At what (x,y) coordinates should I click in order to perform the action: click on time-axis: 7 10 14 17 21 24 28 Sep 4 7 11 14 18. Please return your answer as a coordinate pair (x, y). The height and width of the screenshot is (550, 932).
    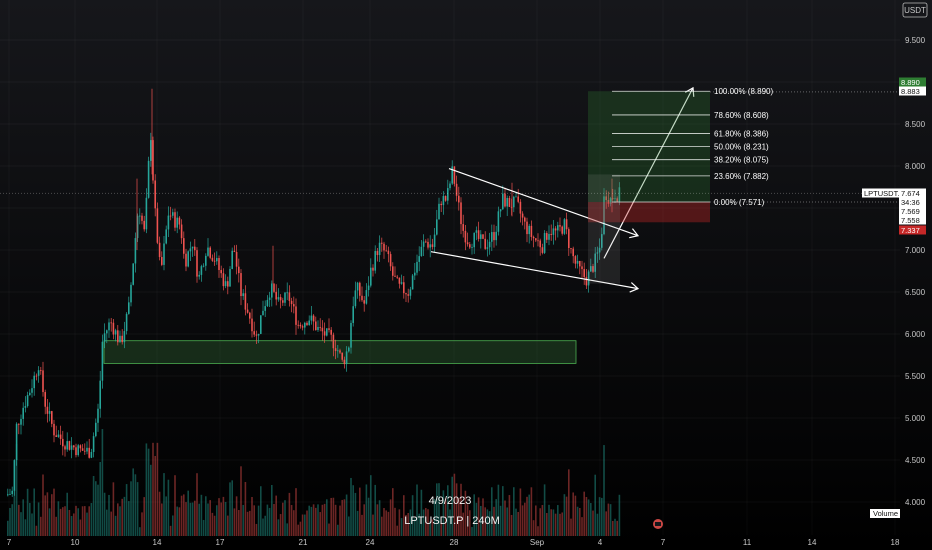
    Looking at the image, I should click on (453, 542).